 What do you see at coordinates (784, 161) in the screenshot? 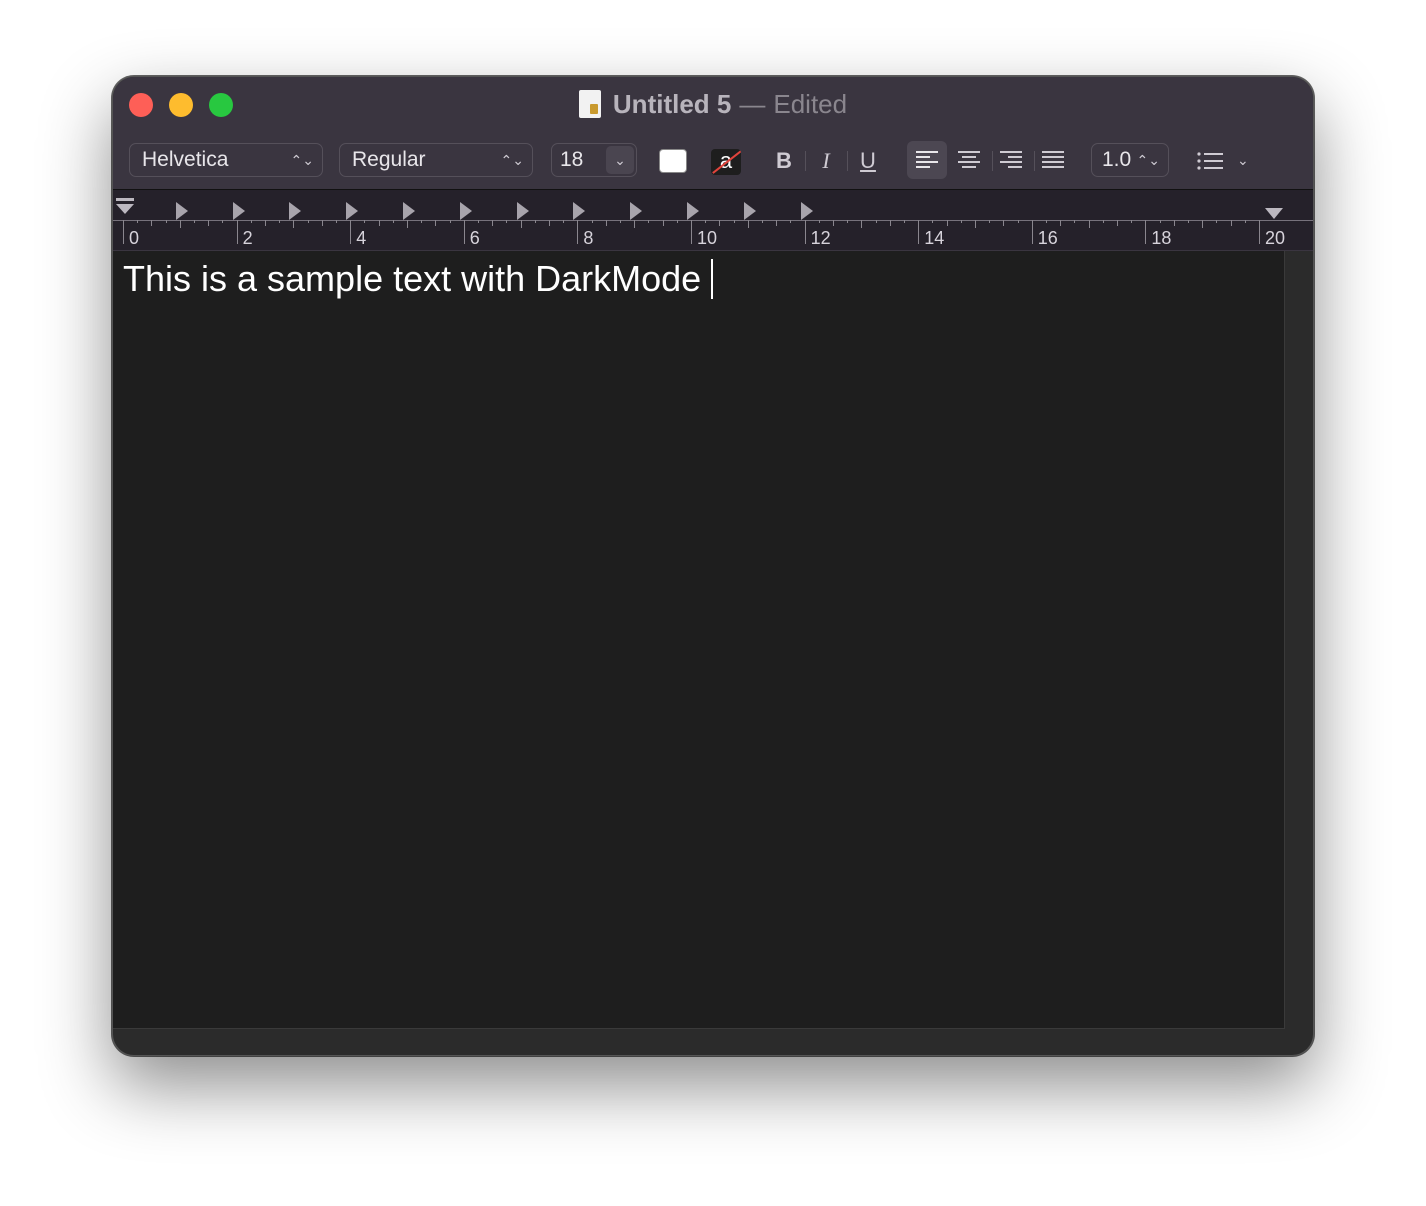
I see `bold-button: B` at bounding box center [784, 161].